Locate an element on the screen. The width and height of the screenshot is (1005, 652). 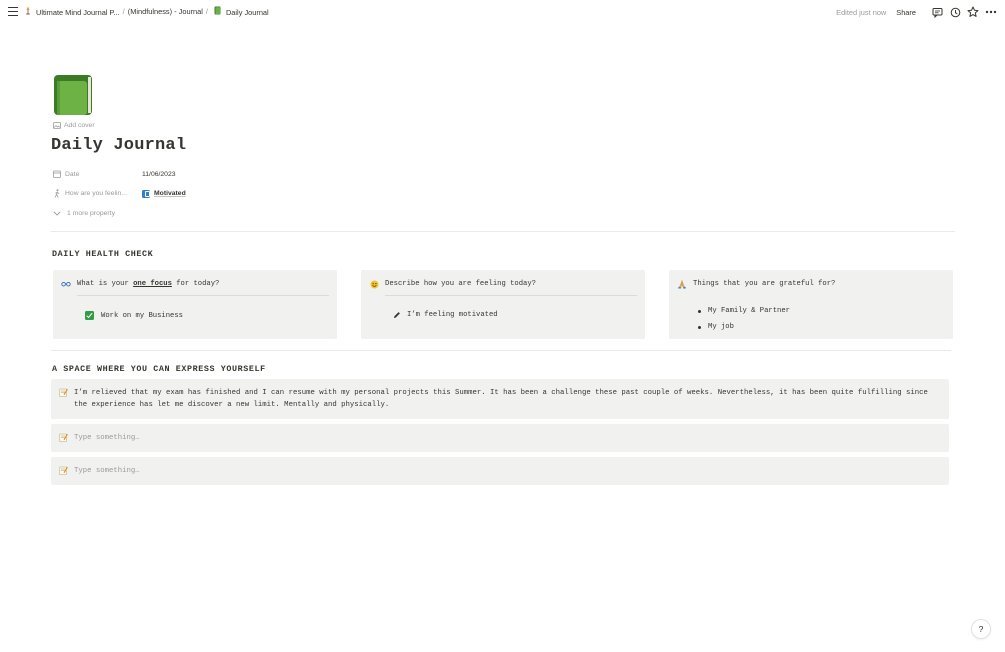
page-link-icon is located at coordinates (146, 193).